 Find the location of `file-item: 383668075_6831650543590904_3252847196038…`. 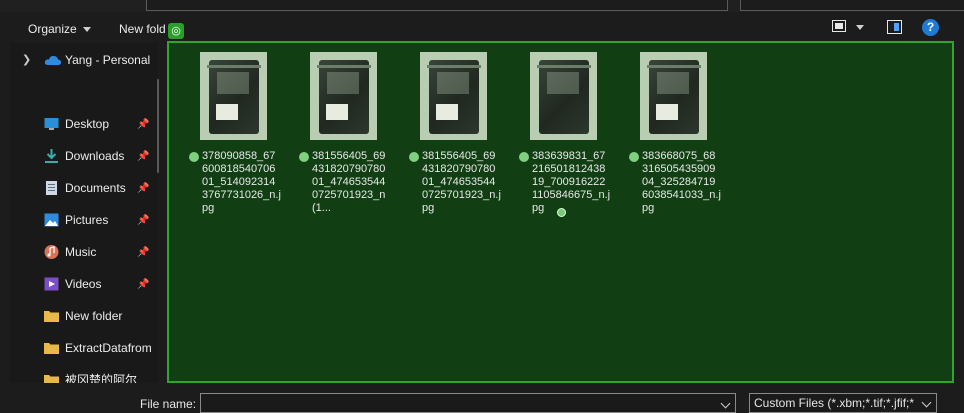

file-item: 383668075_6831650543590904_3252847196038… is located at coordinates (664, 133).